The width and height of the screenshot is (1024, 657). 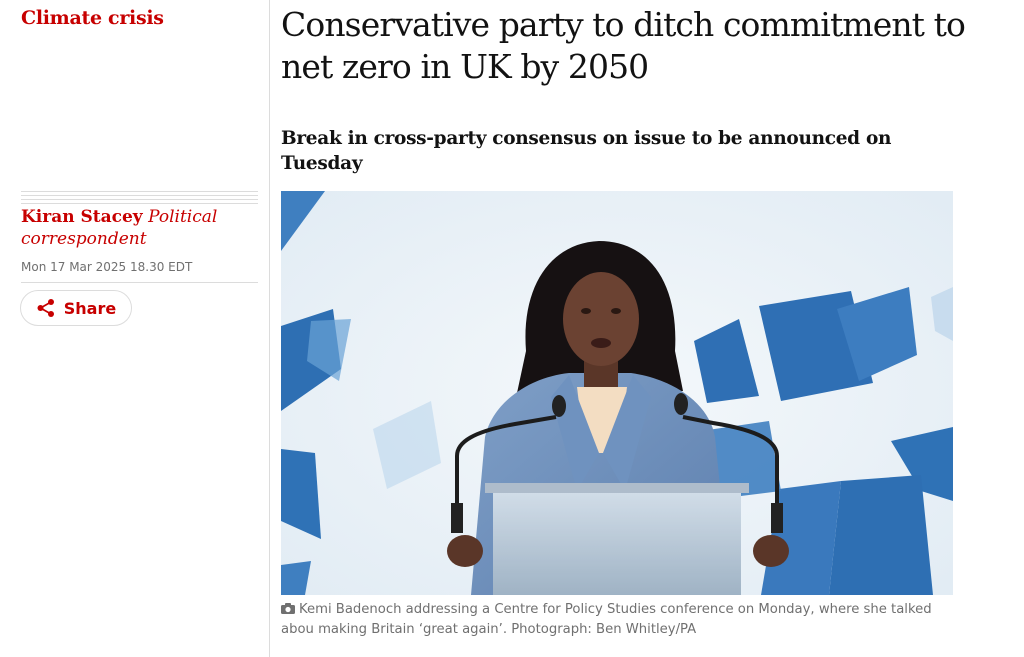 I want to click on share-button: Share, so click(x=76, y=308).